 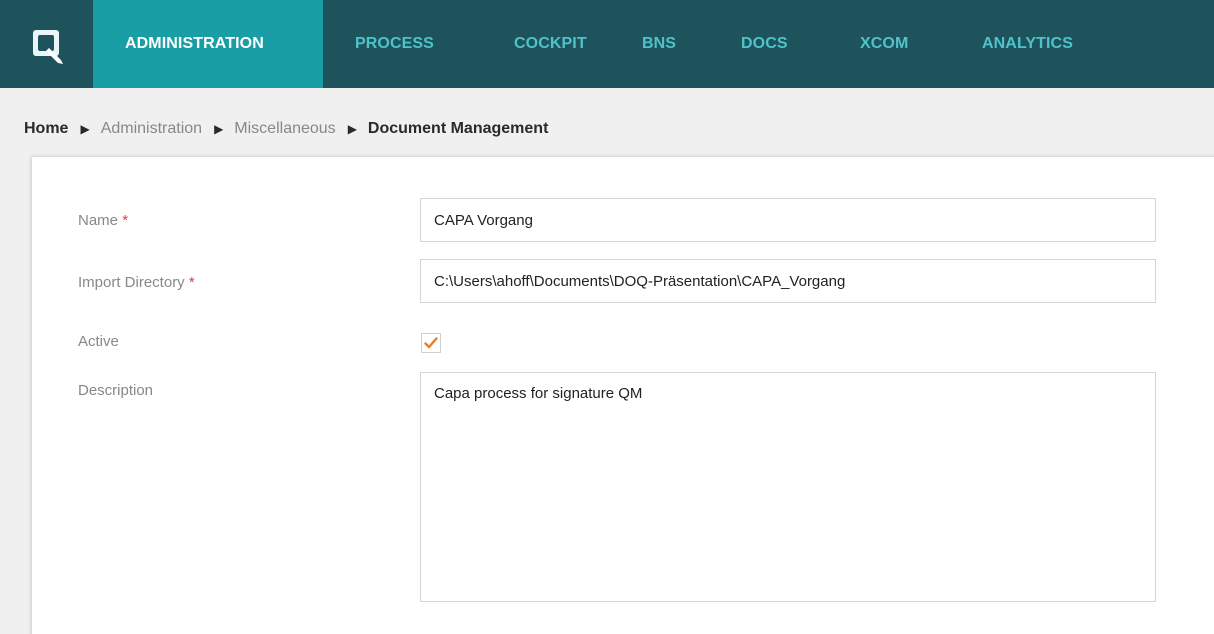 What do you see at coordinates (788, 220) in the screenshot?
I see `name-field: CAPA Vorgang` at bounding box center [788, 220].